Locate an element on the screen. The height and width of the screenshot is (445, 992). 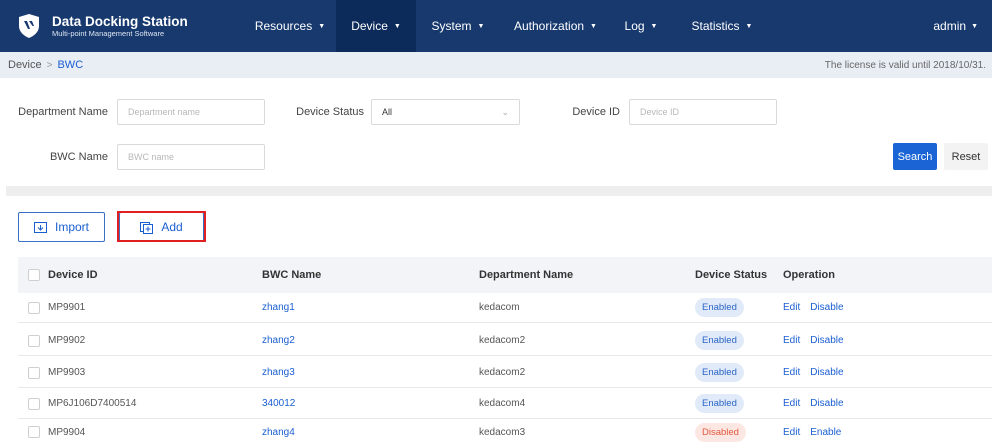
search-button: Search is located at coordinates (915, 156).